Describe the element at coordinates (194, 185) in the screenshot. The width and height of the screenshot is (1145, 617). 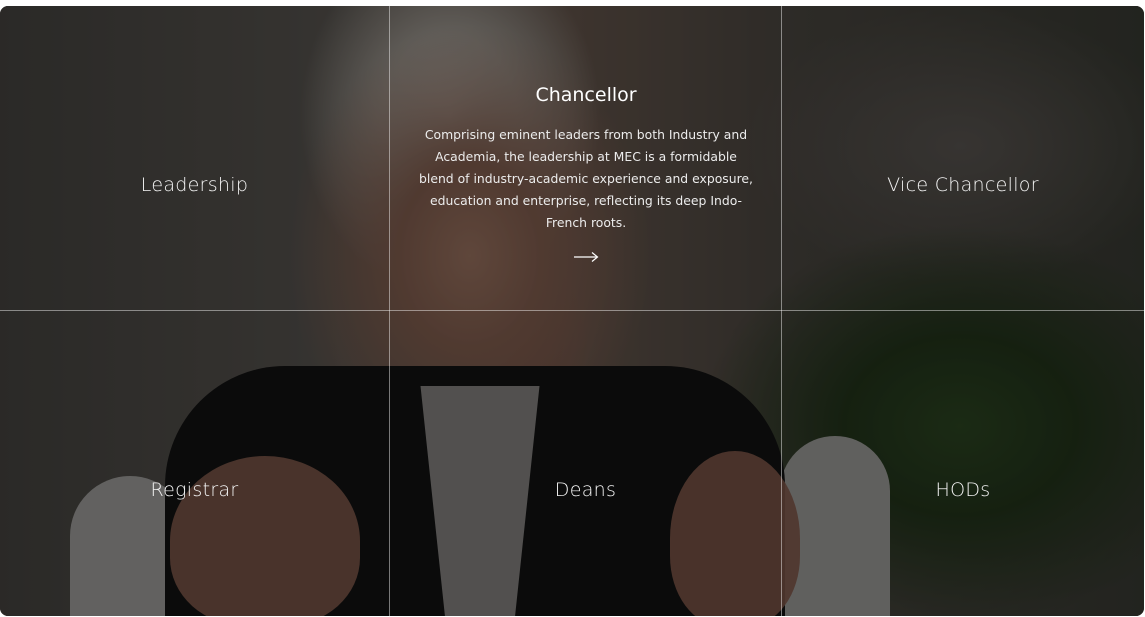
I see `cell-label: Leadership` at that location.